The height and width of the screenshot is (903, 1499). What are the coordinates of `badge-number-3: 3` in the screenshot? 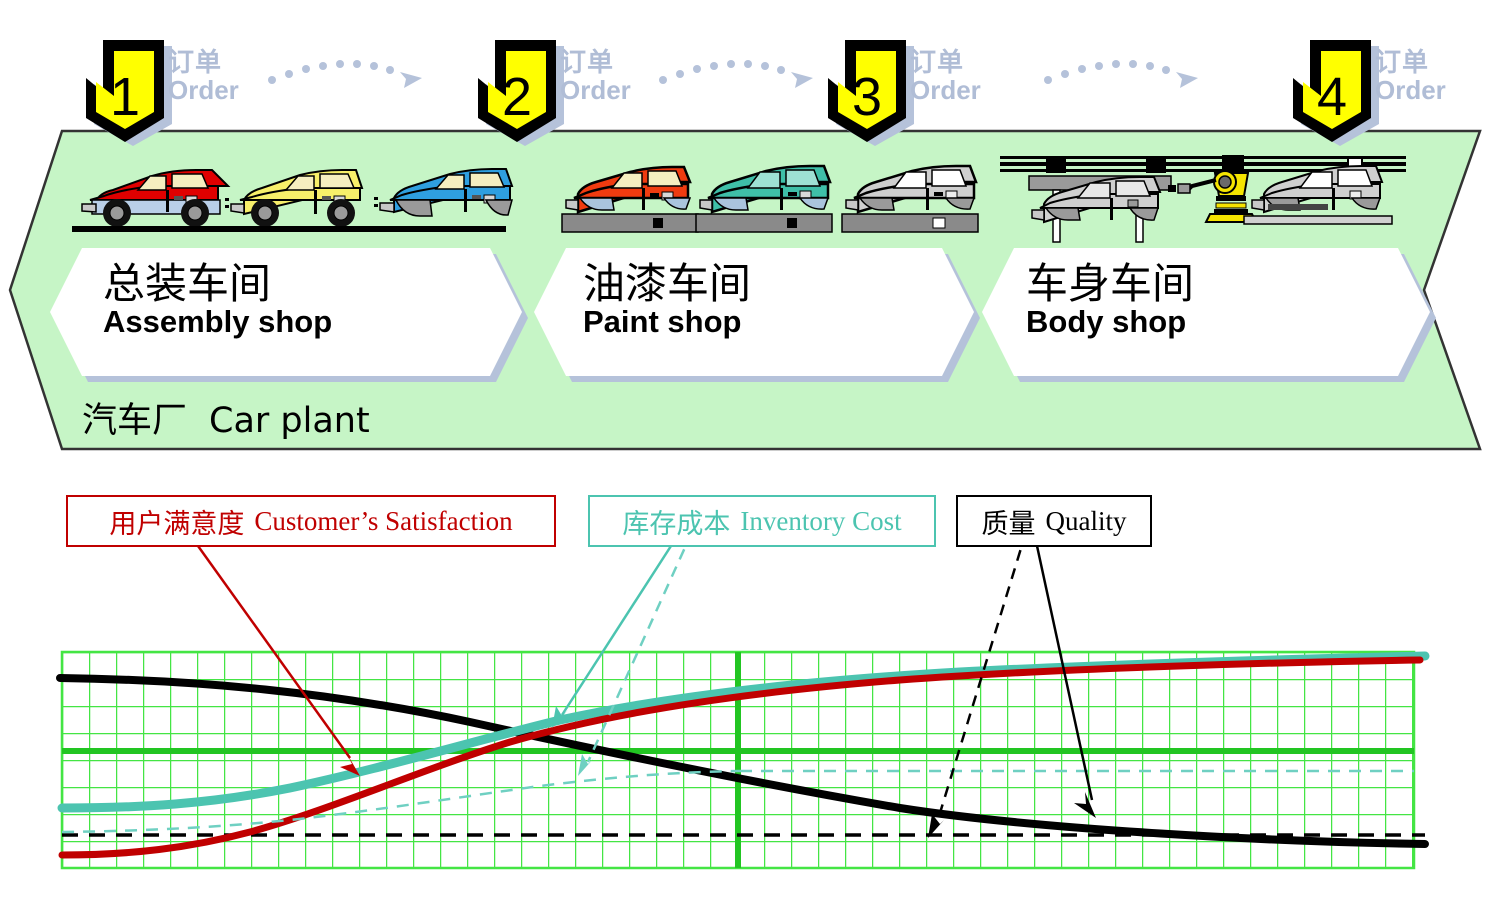 It's located at (867, 97).